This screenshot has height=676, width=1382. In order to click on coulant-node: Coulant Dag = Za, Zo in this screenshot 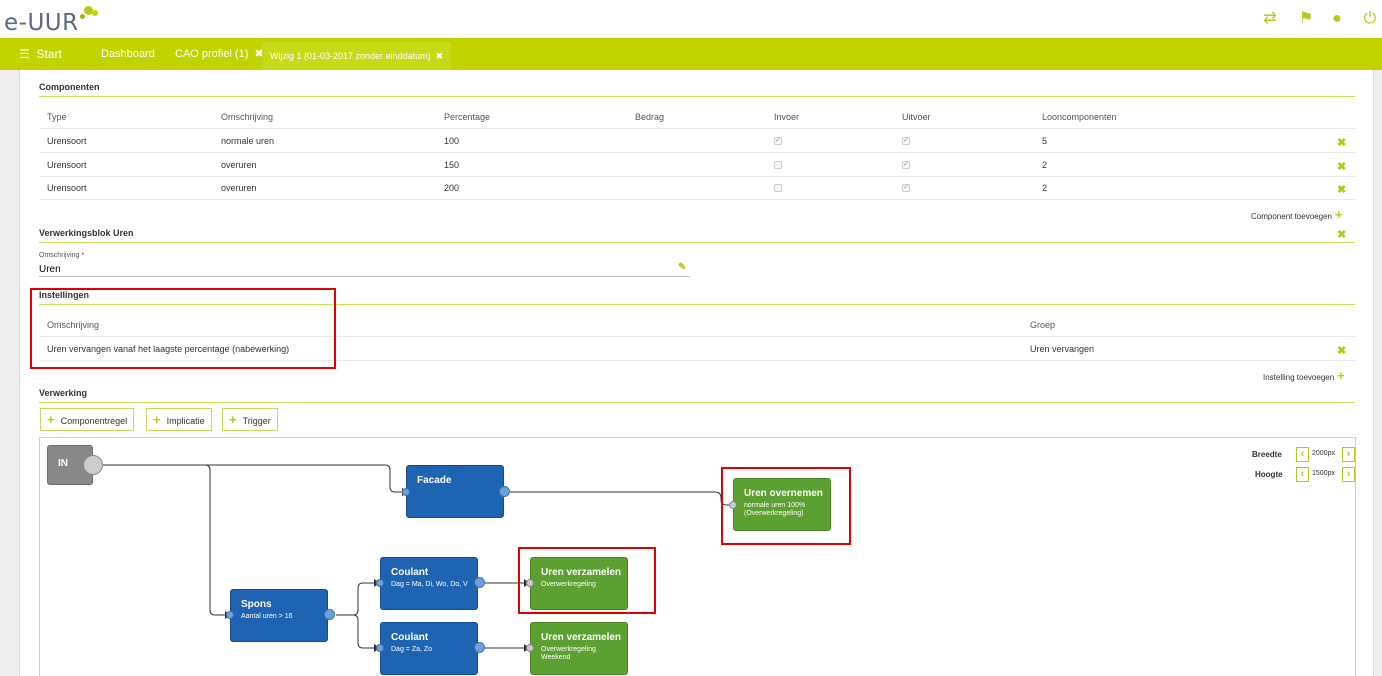, I will do `click(429, 648)`.